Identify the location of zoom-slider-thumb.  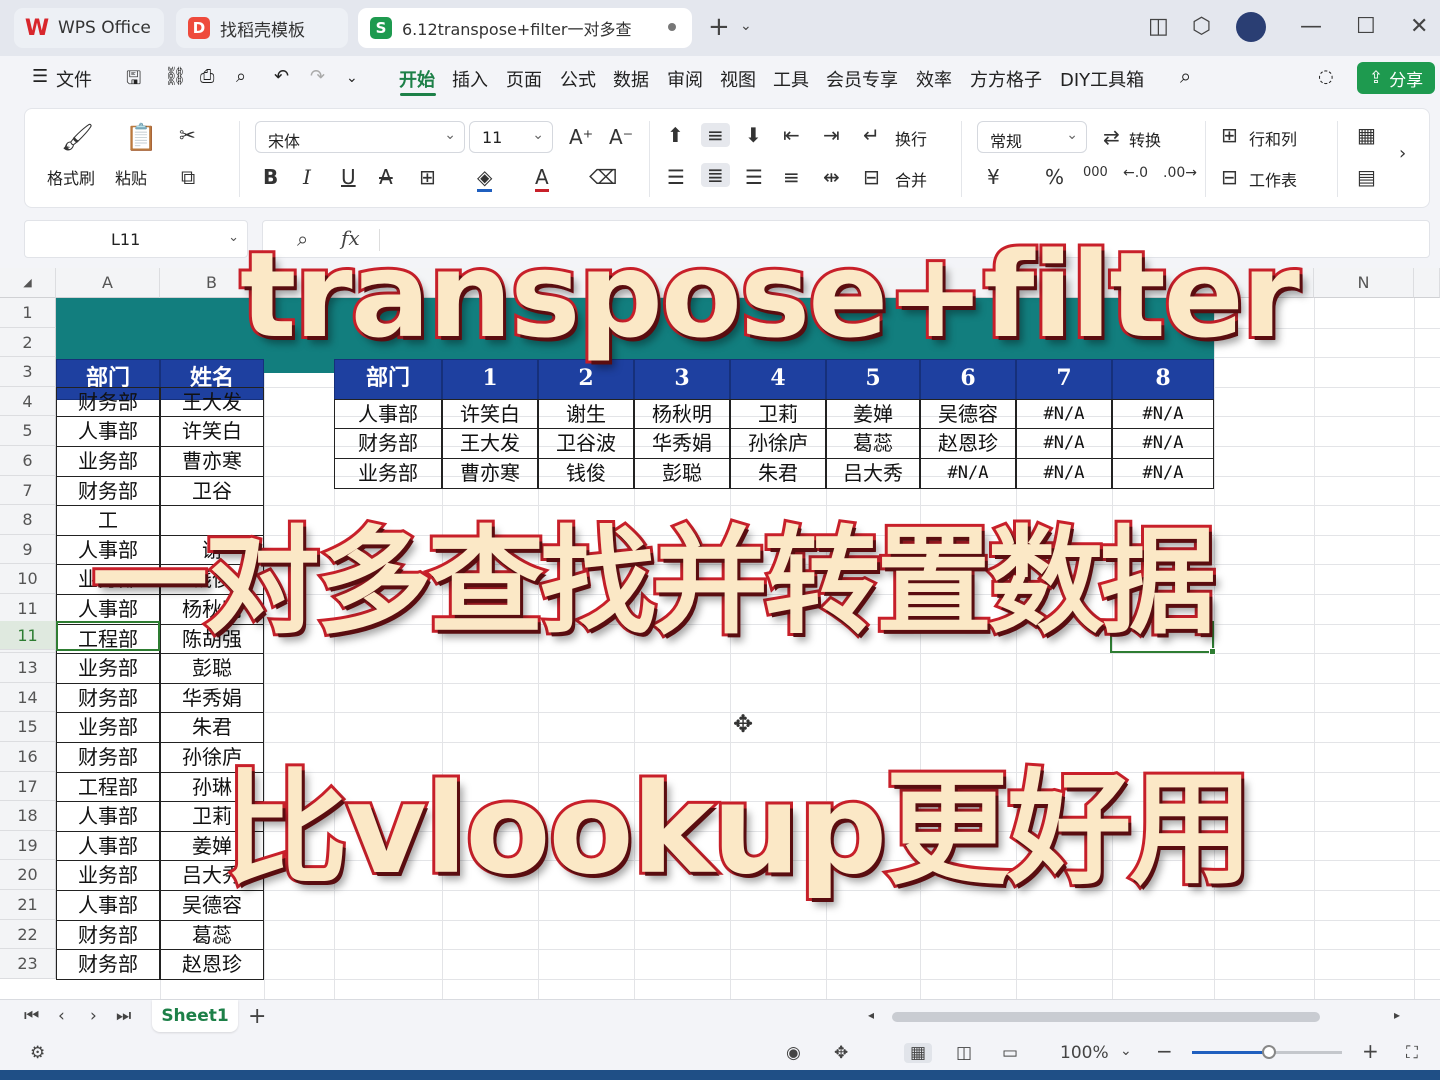
(1269, 1052).